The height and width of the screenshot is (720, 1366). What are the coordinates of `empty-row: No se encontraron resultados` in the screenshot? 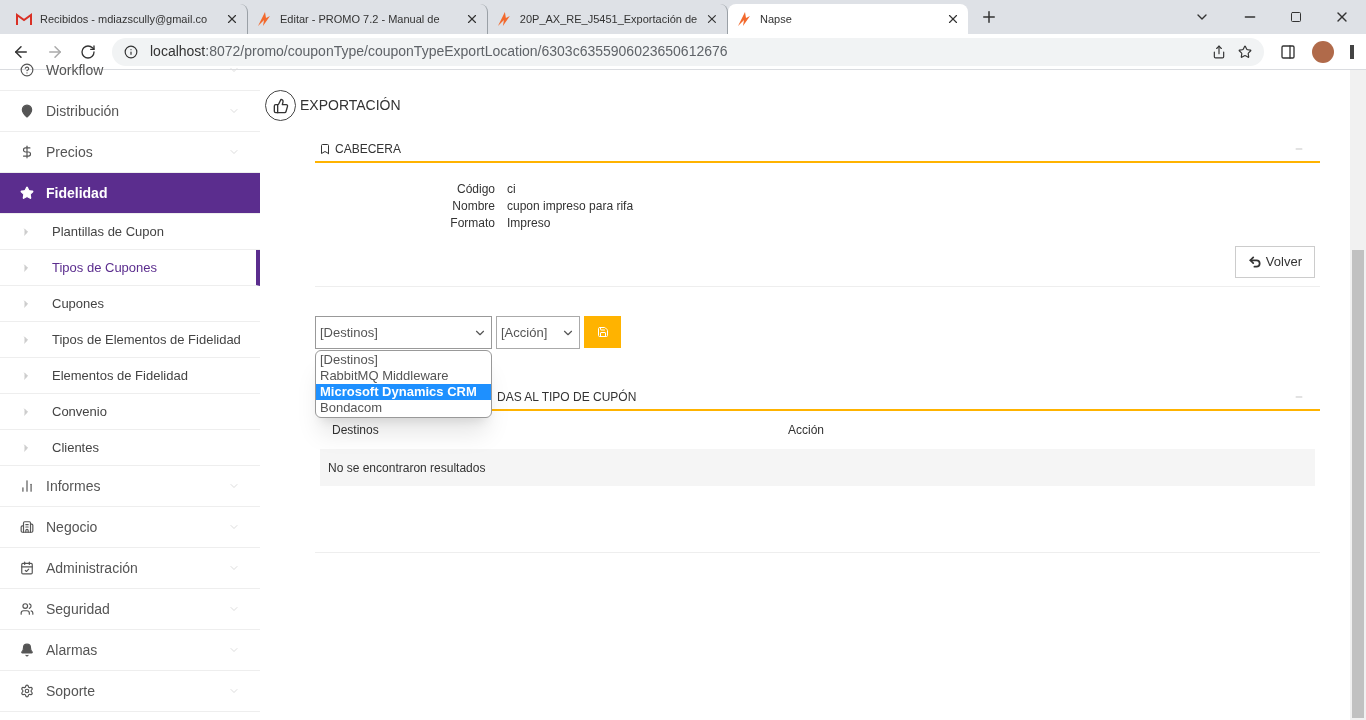 It's located at (817, 467).